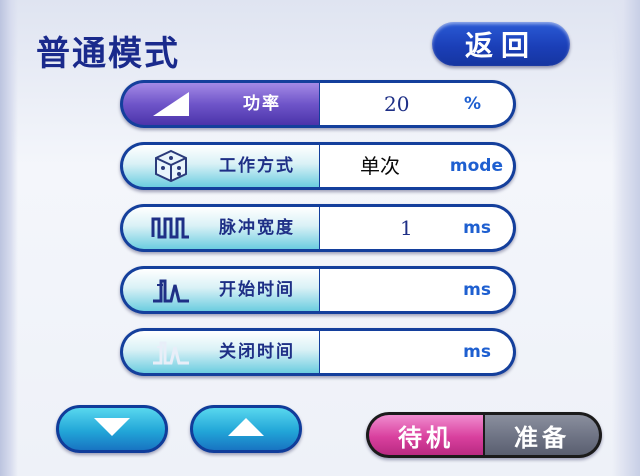 The width and height of the screenshot is (640, 476). I want to click on stop-time-row: 关闭时间 ms, so click(318, 352).